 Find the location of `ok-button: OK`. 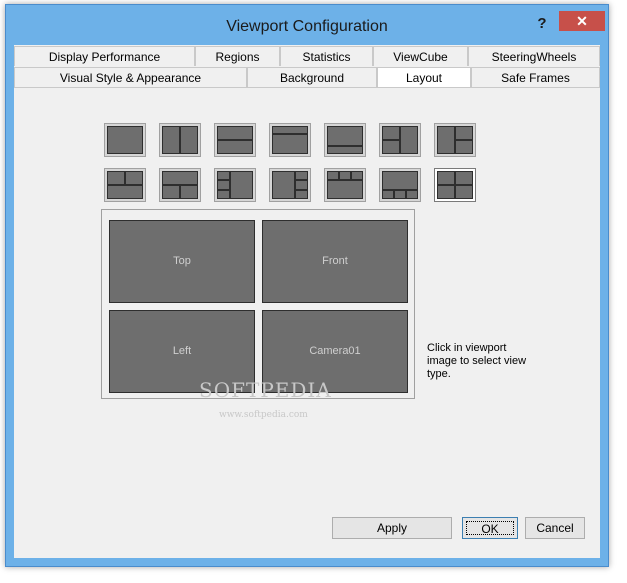

ok-button: OK is located at coordinates (490, 528).